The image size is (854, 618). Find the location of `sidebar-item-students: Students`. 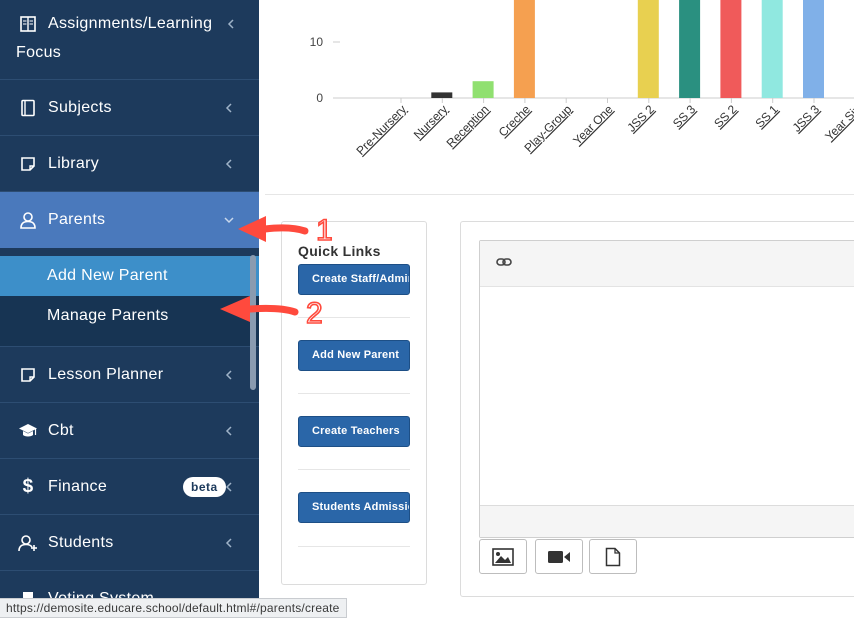

sidebar-item-students: Students is located at coordinates (129, 543).